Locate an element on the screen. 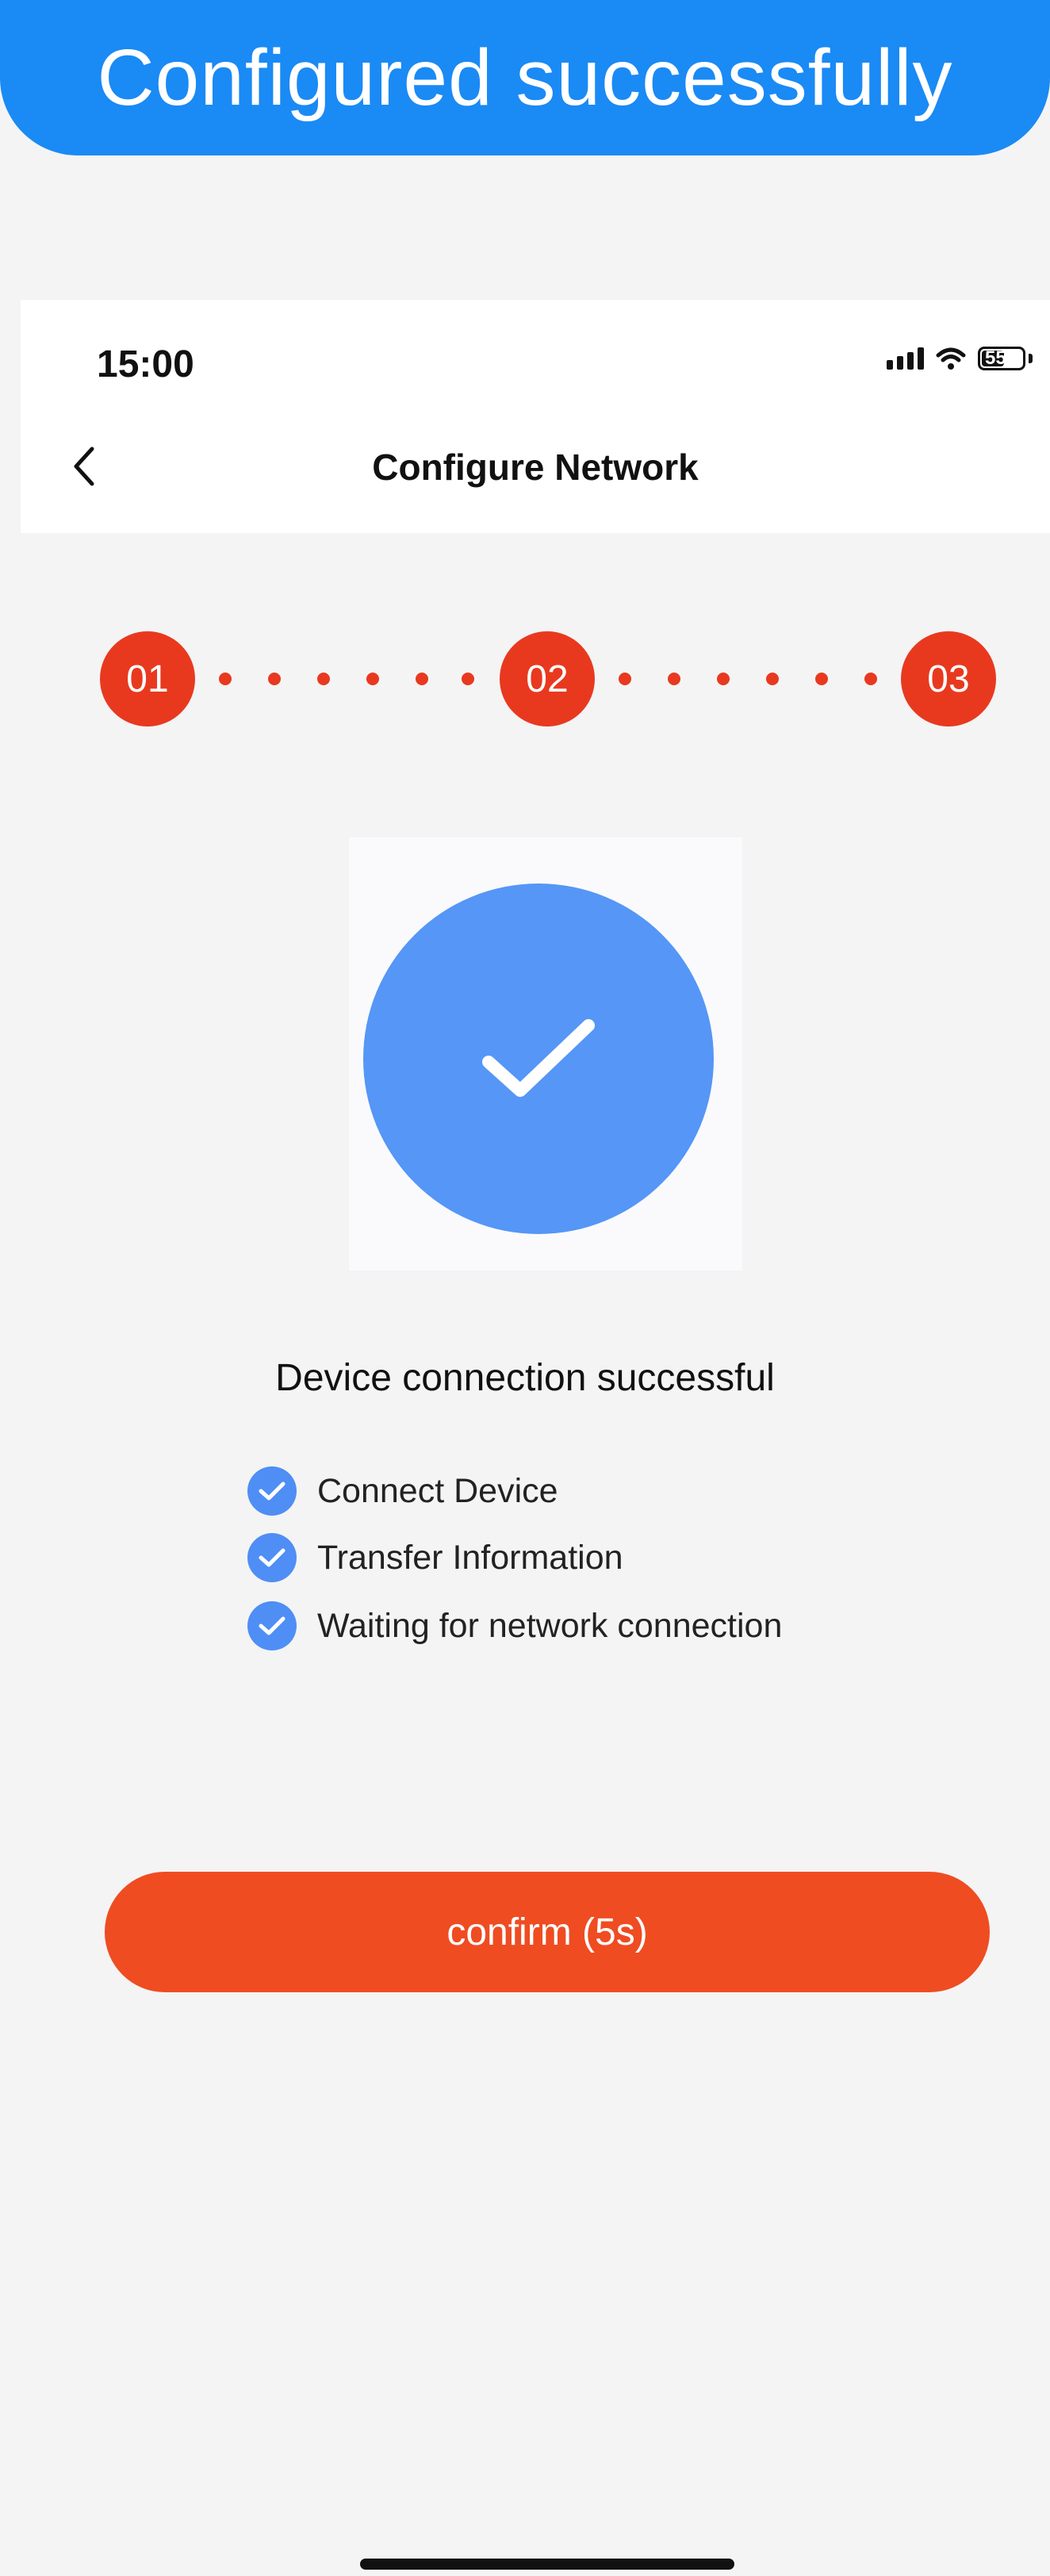 The height and width of the screenshot is (2576, 1050). checklist-item-transfer-information: Transfer Information is located at coordinates (435, 1557).